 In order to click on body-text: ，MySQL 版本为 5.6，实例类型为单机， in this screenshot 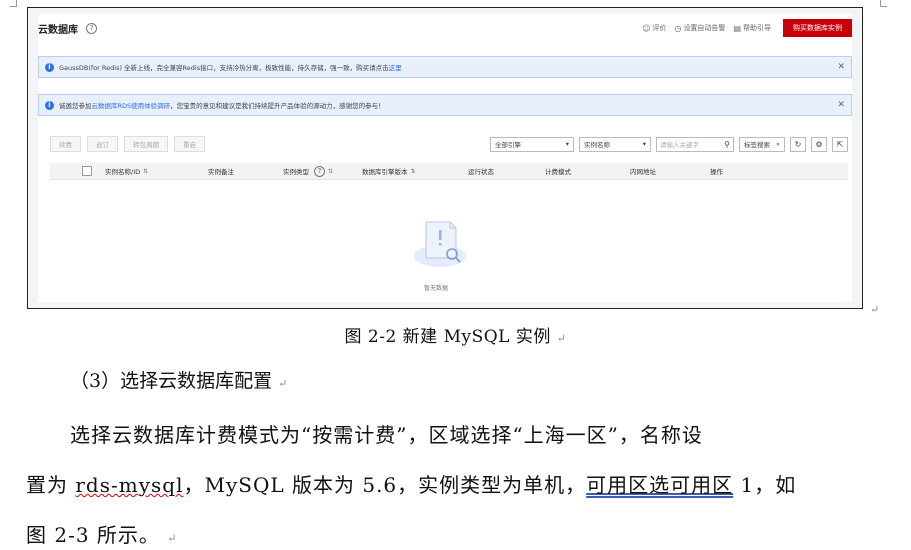, I will do `click(385, 485)`.